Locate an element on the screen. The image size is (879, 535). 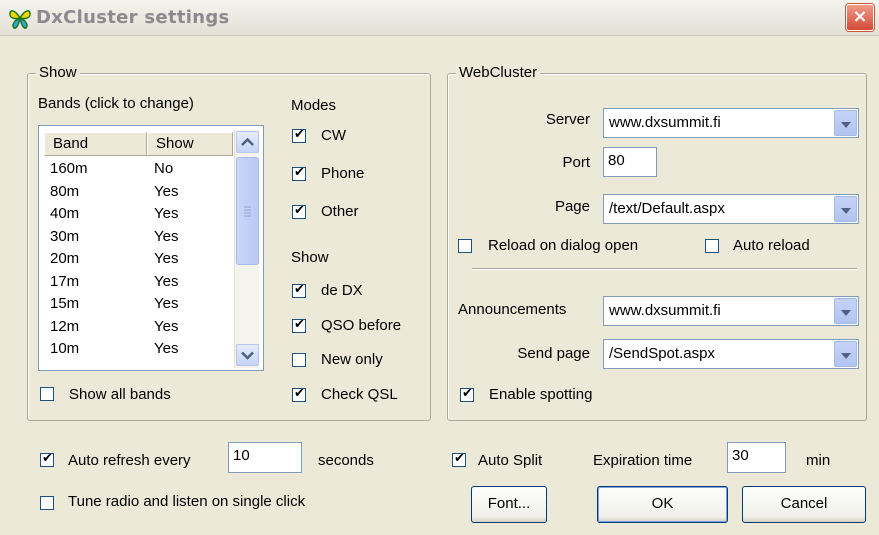
bands-label: Bands (click to change) is located at coordinates (116, 103).